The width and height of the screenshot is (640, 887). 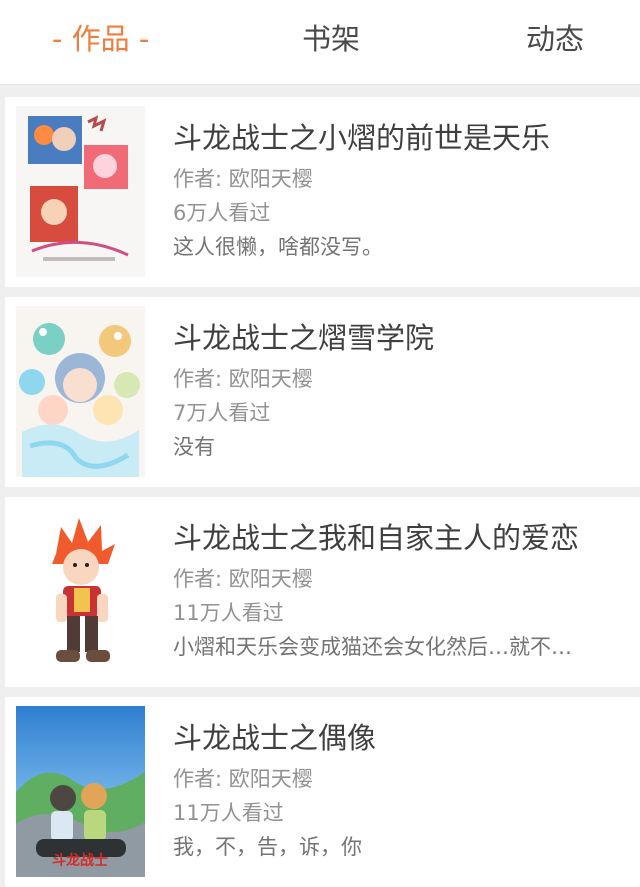 What do you see at coordinates (397, 138) in the screenshot?
I see `book-title: 斗龙战士之小熠的前世是天乐` at bounding box center [397, 138].